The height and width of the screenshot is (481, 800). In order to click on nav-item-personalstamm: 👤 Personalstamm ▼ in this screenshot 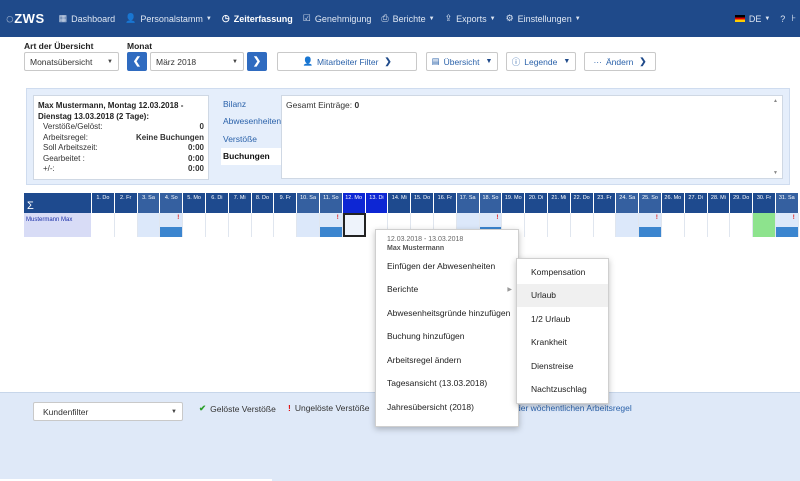, I will do `click(168, 18)`.